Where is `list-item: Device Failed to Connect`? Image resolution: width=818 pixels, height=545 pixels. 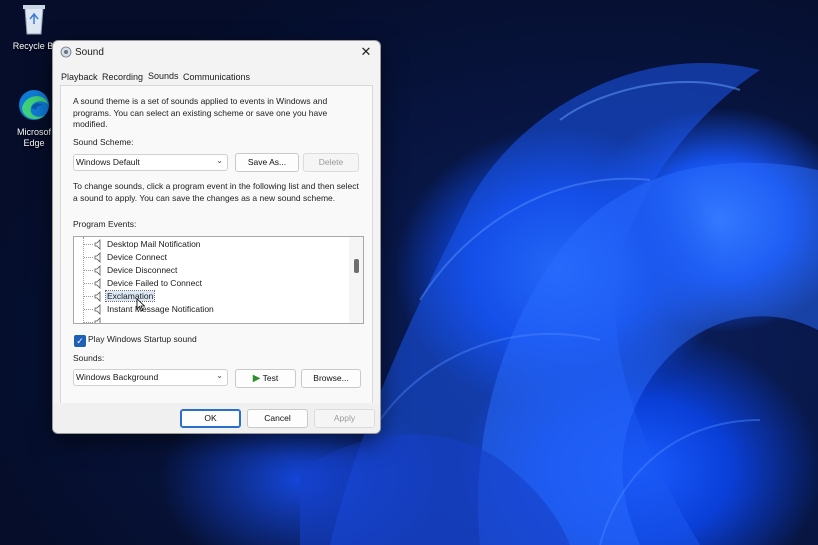
list-item: Device Failed to Connect is located at coordinates (219, 283).